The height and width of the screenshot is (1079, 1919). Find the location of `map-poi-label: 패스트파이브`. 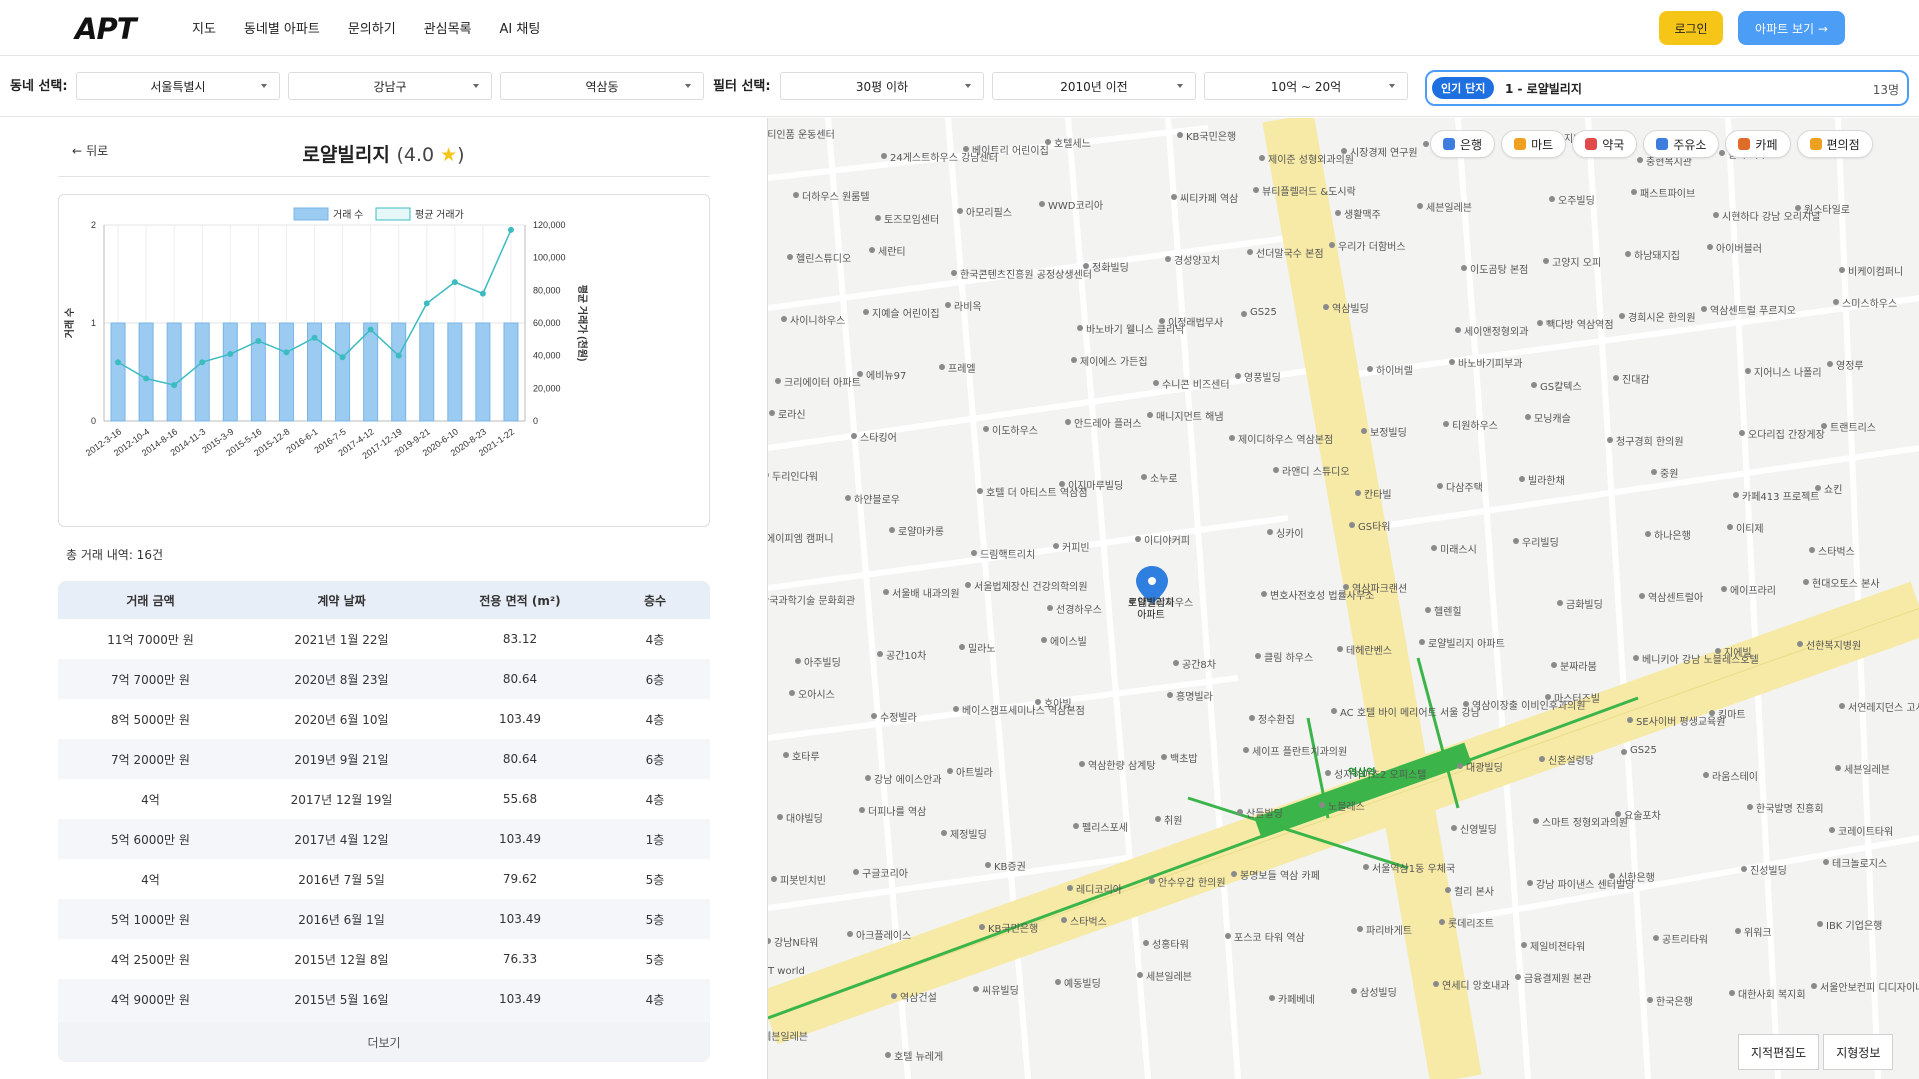

map-poi-label: 패스트파이브 is located at coordinates (1667, 192).